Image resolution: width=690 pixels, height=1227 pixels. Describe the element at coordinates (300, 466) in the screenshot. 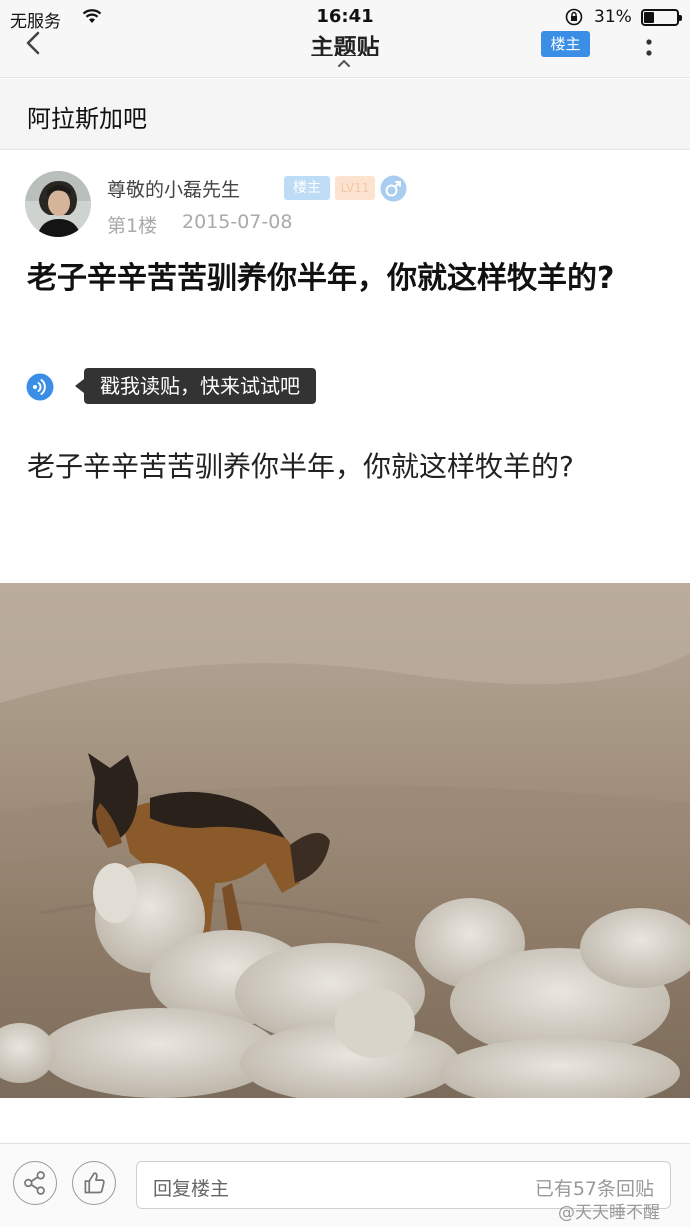

I see `post-body: 老子辛辛苦苦驯养你半年，你就这样牧羊的?` at that location.